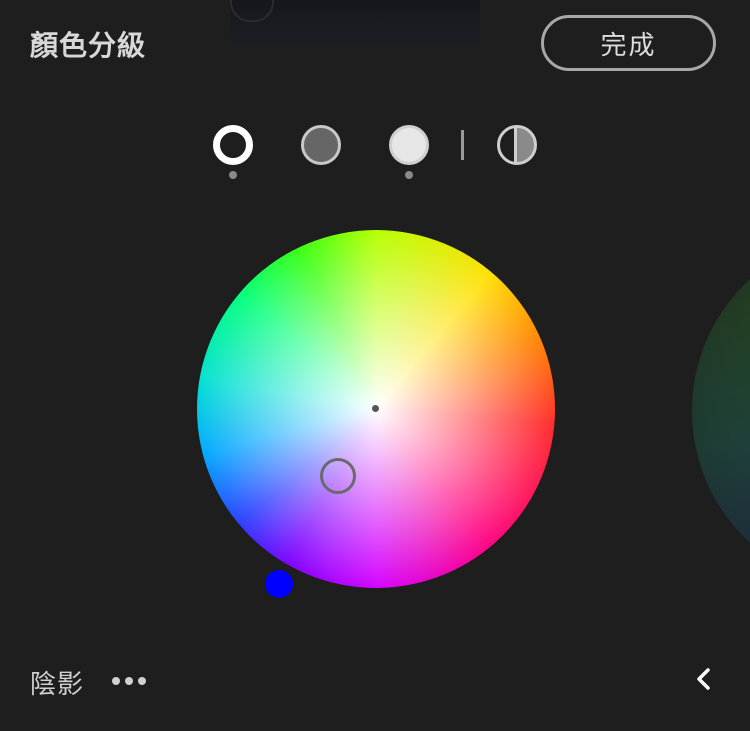 This screenshot has height=731, width=750. I want to click on next-color-wheel-peek, so click(721, 411).